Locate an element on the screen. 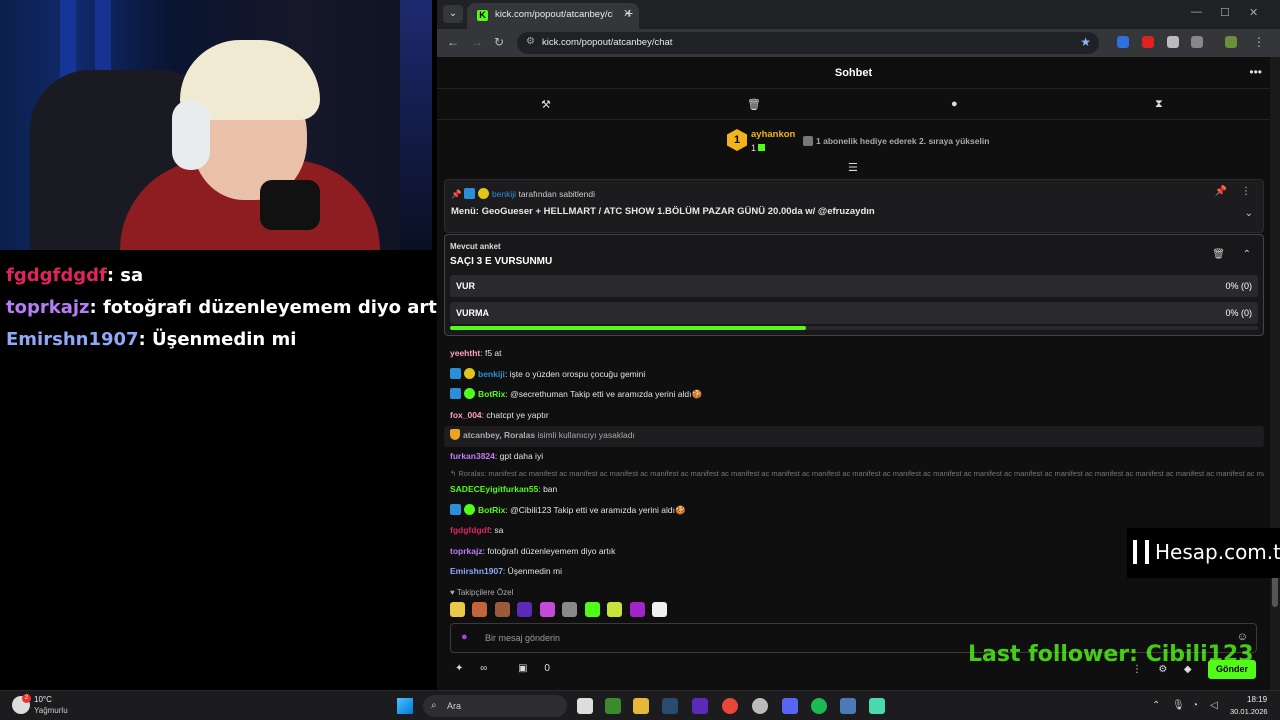 The image size is (1280, 720). stream-chat-text: : Üşenmedin mi is located at coordinates (217, 339).